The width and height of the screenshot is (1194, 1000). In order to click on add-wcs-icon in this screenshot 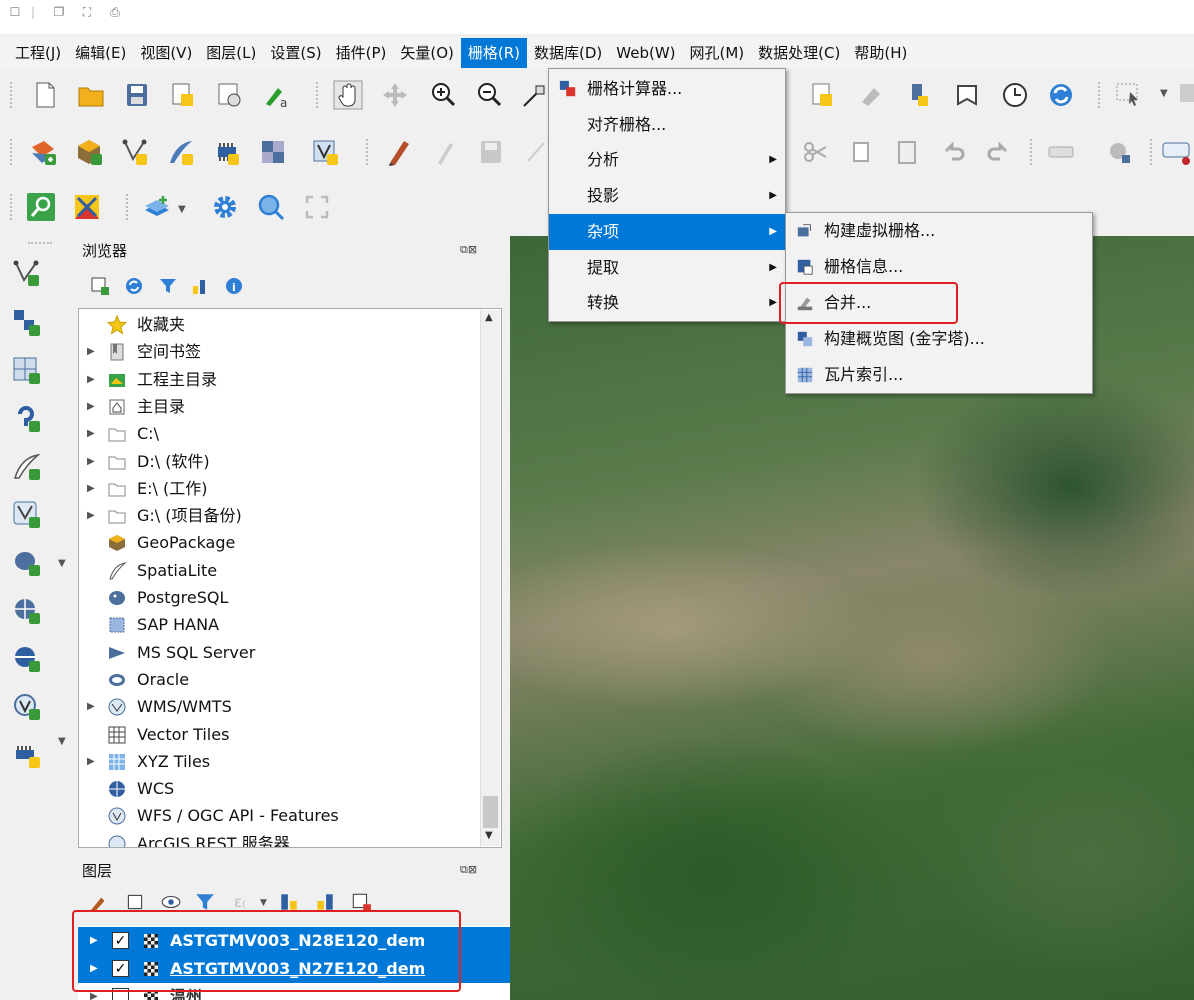, I will do `click(27, 611)`.